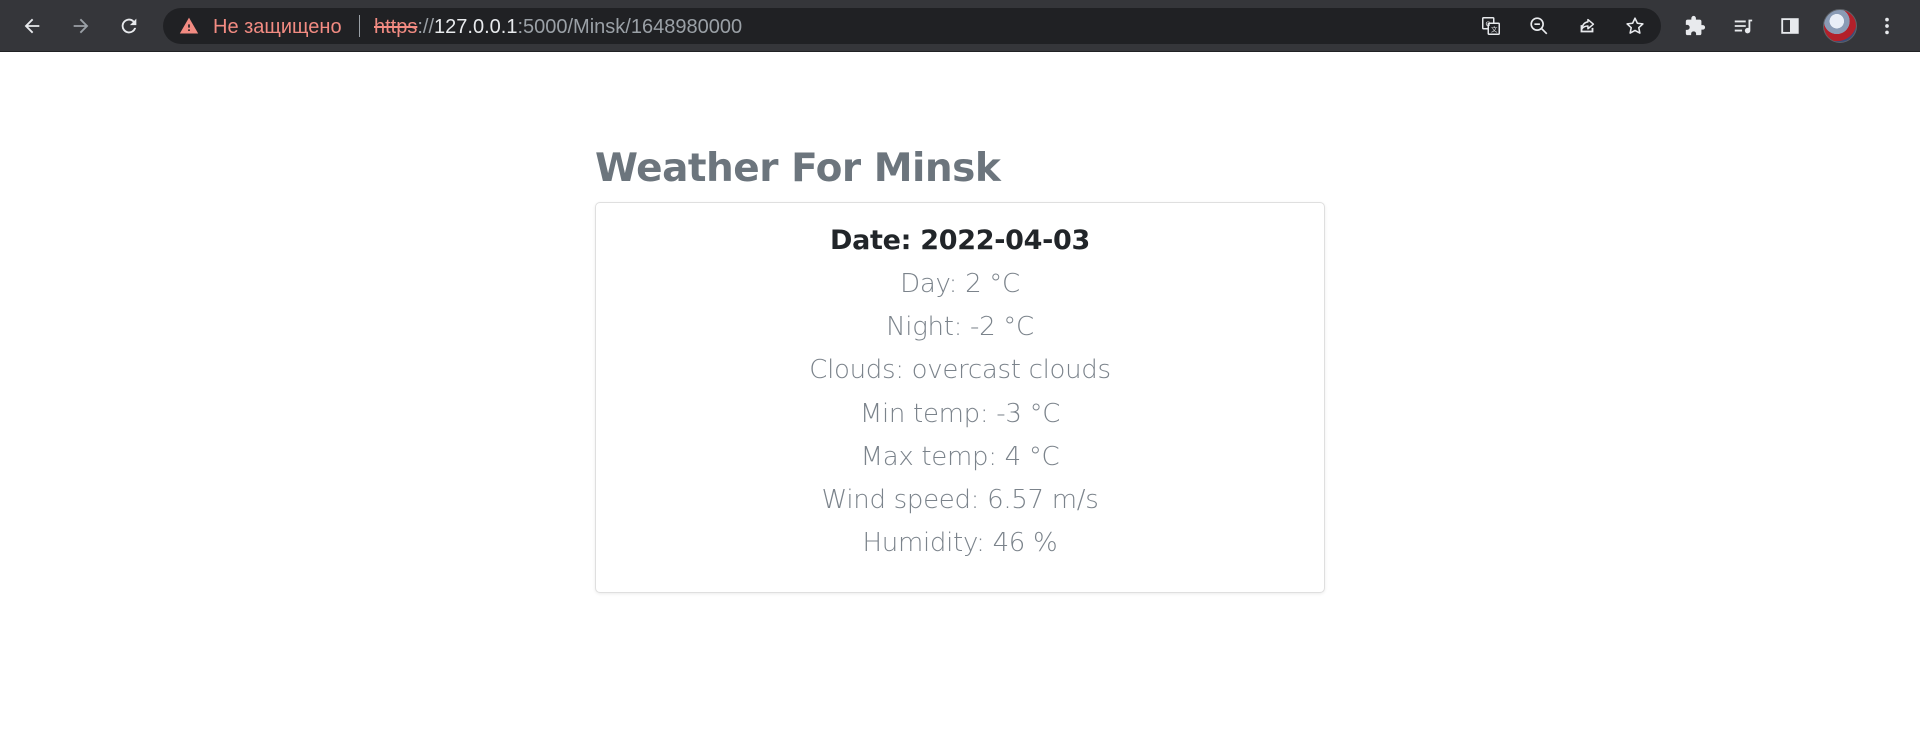  I want to click on extensions-icon, so click(1695, 25).